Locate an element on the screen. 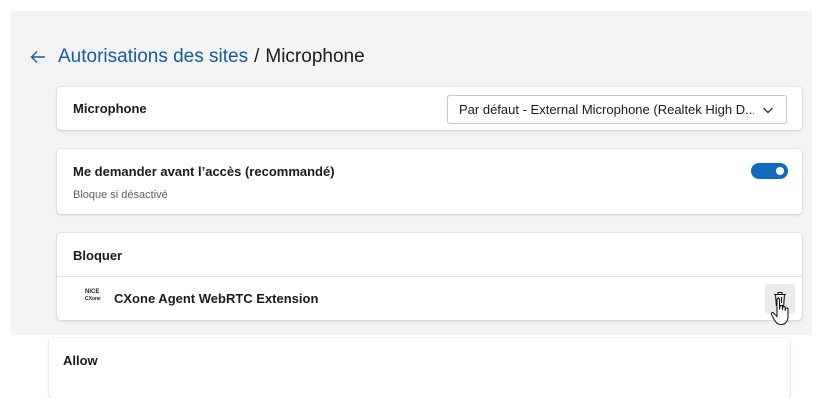 This screenshot has height=398, width=823. favicon-text-bottom: CXone is located at coordinates (93, 299).